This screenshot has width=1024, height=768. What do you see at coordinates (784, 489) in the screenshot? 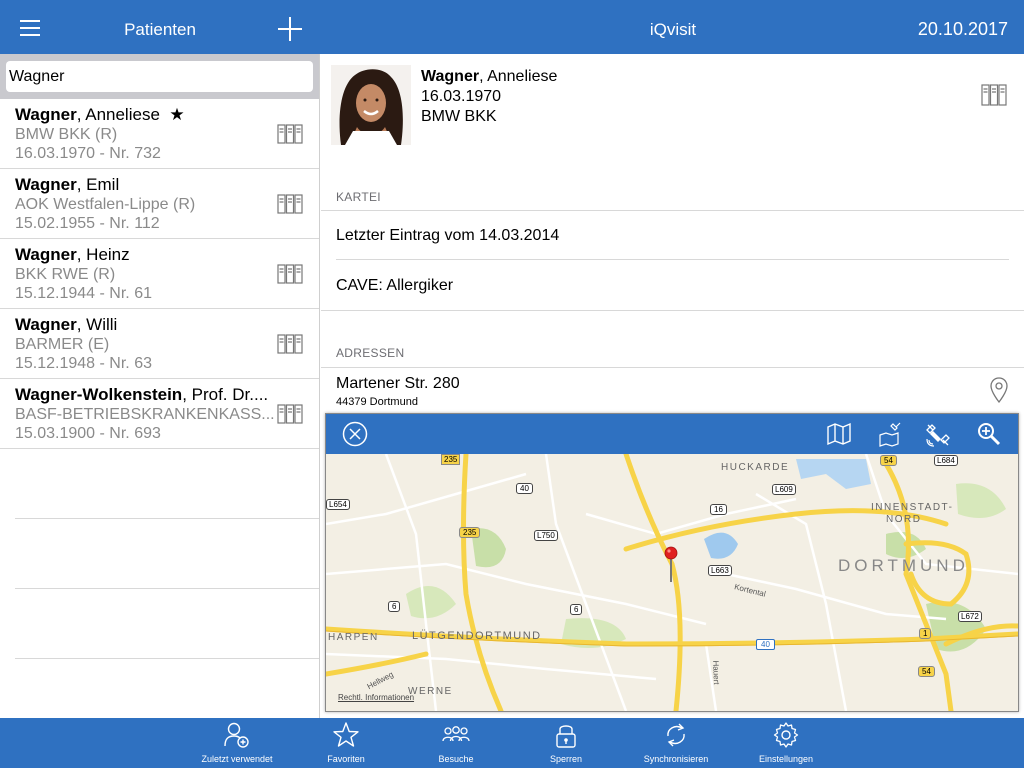
I see `road-shield: L609` at bounding box center [784, 489].